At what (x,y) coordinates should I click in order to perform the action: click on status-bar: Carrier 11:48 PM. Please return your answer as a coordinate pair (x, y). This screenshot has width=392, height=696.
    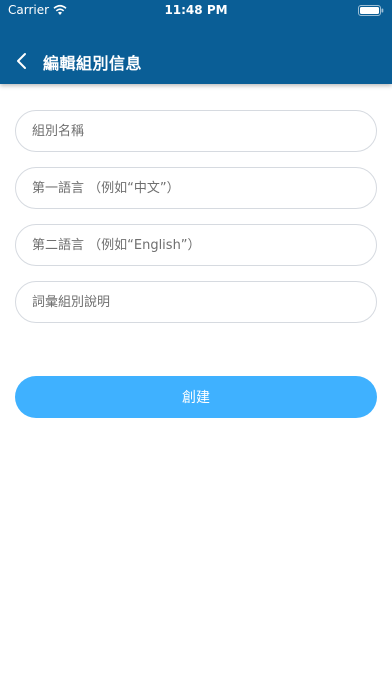
    Looking at the image, I should click on (196, 10).